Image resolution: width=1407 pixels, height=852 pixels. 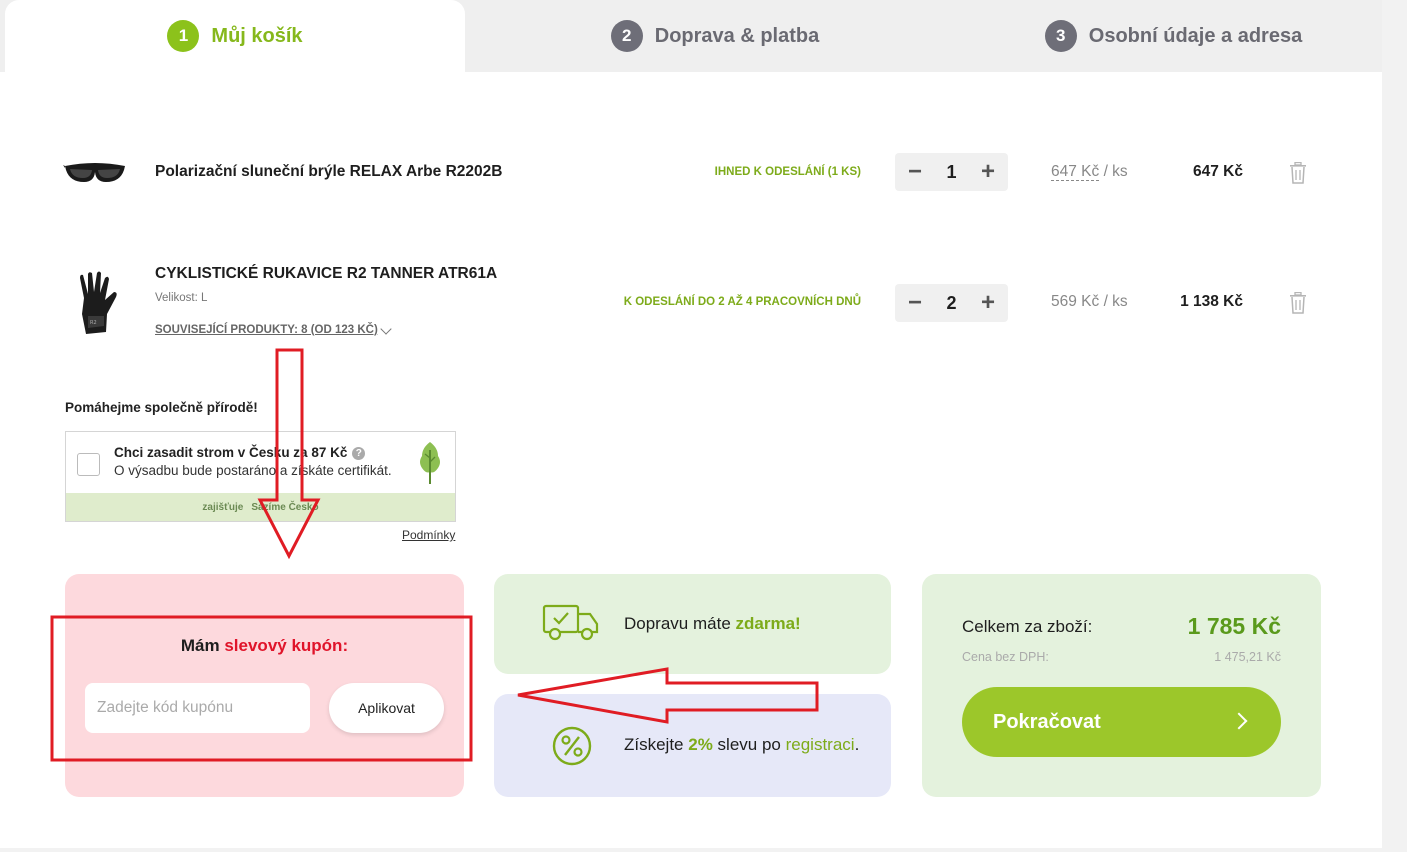 I want to click on quantity-value: 2, so click(x=951, y=303).